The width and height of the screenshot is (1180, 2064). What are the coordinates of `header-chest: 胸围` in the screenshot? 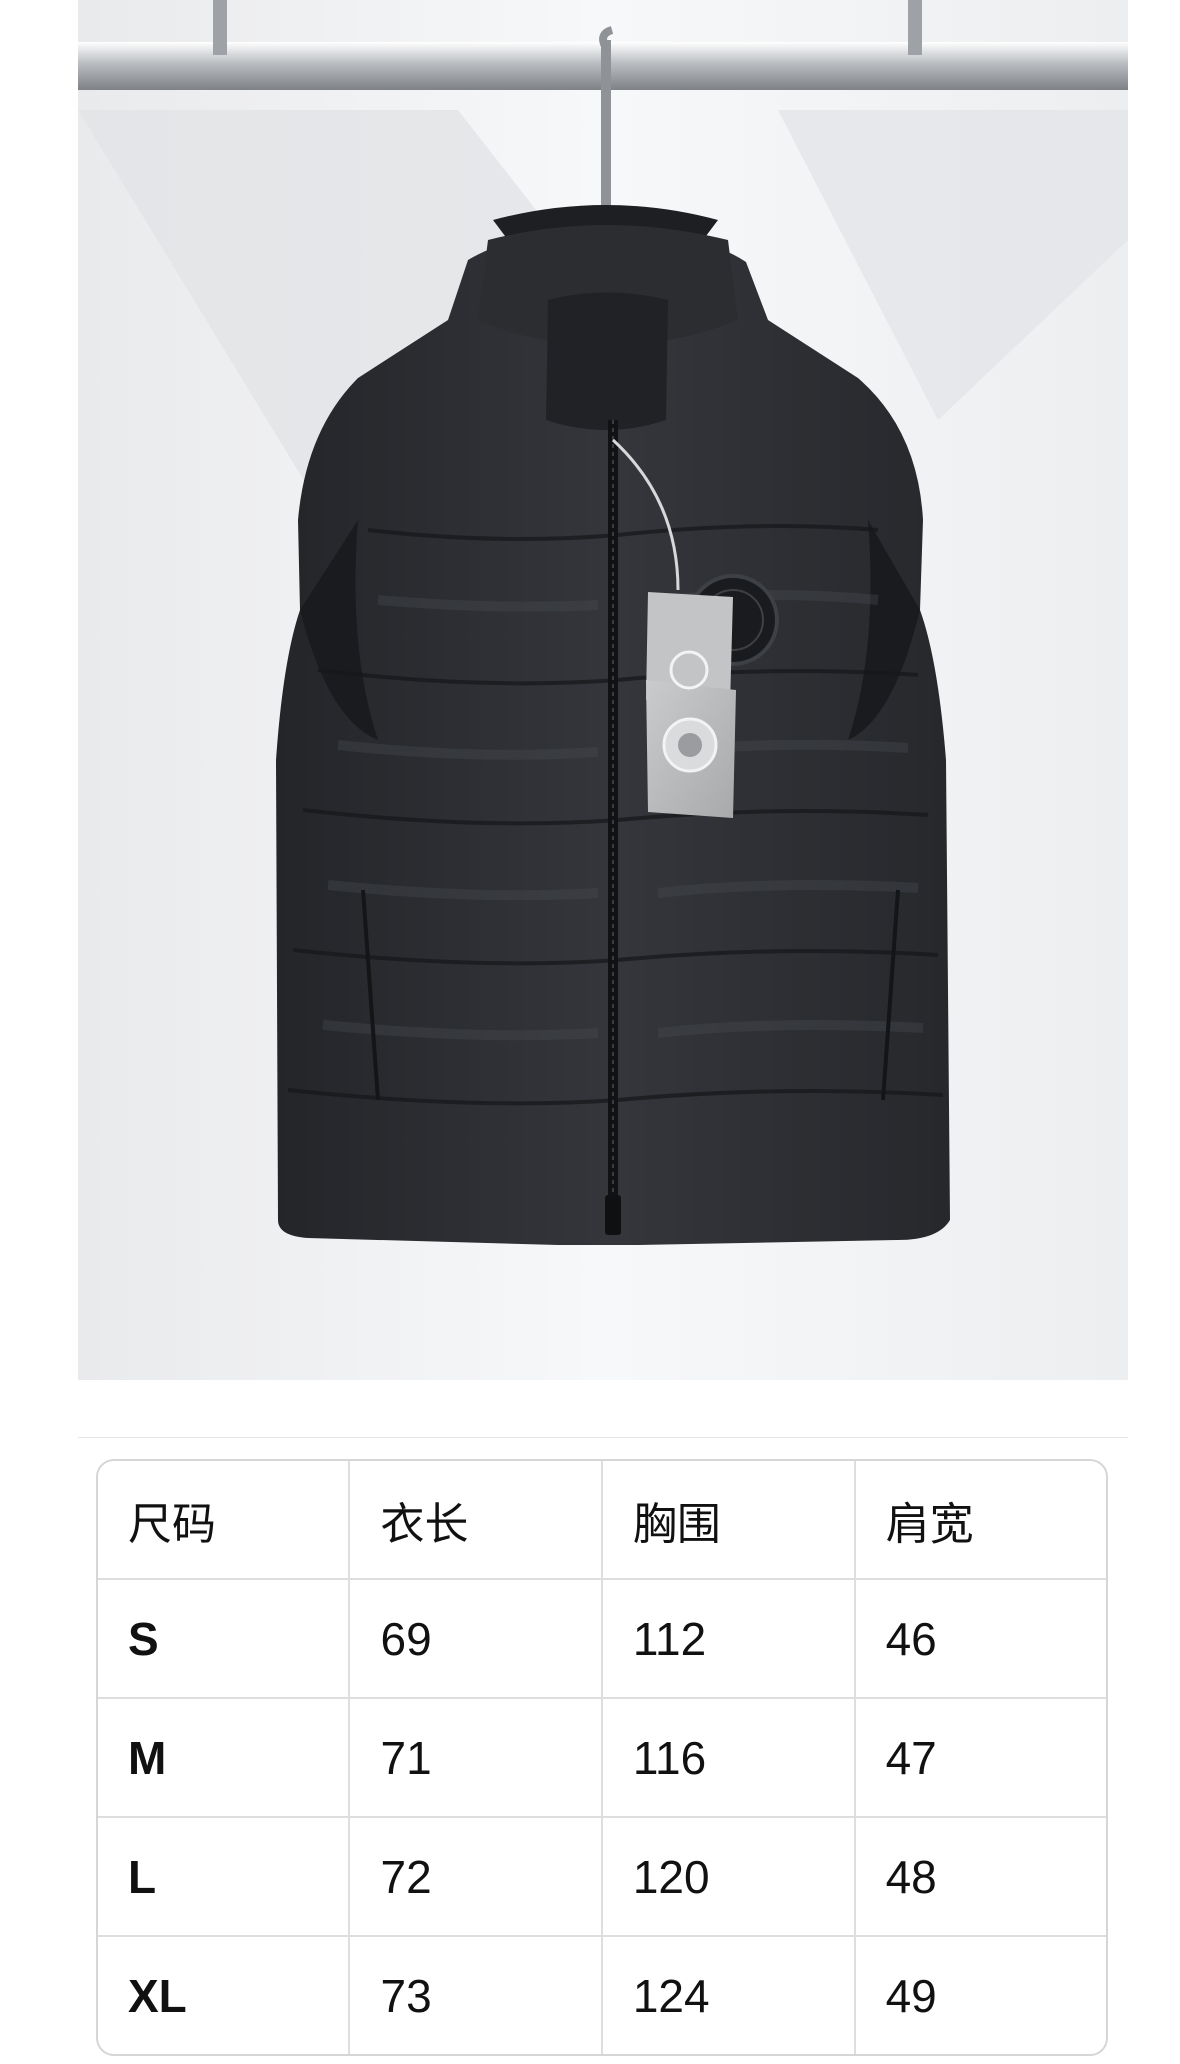 It's located at (729, 1520).